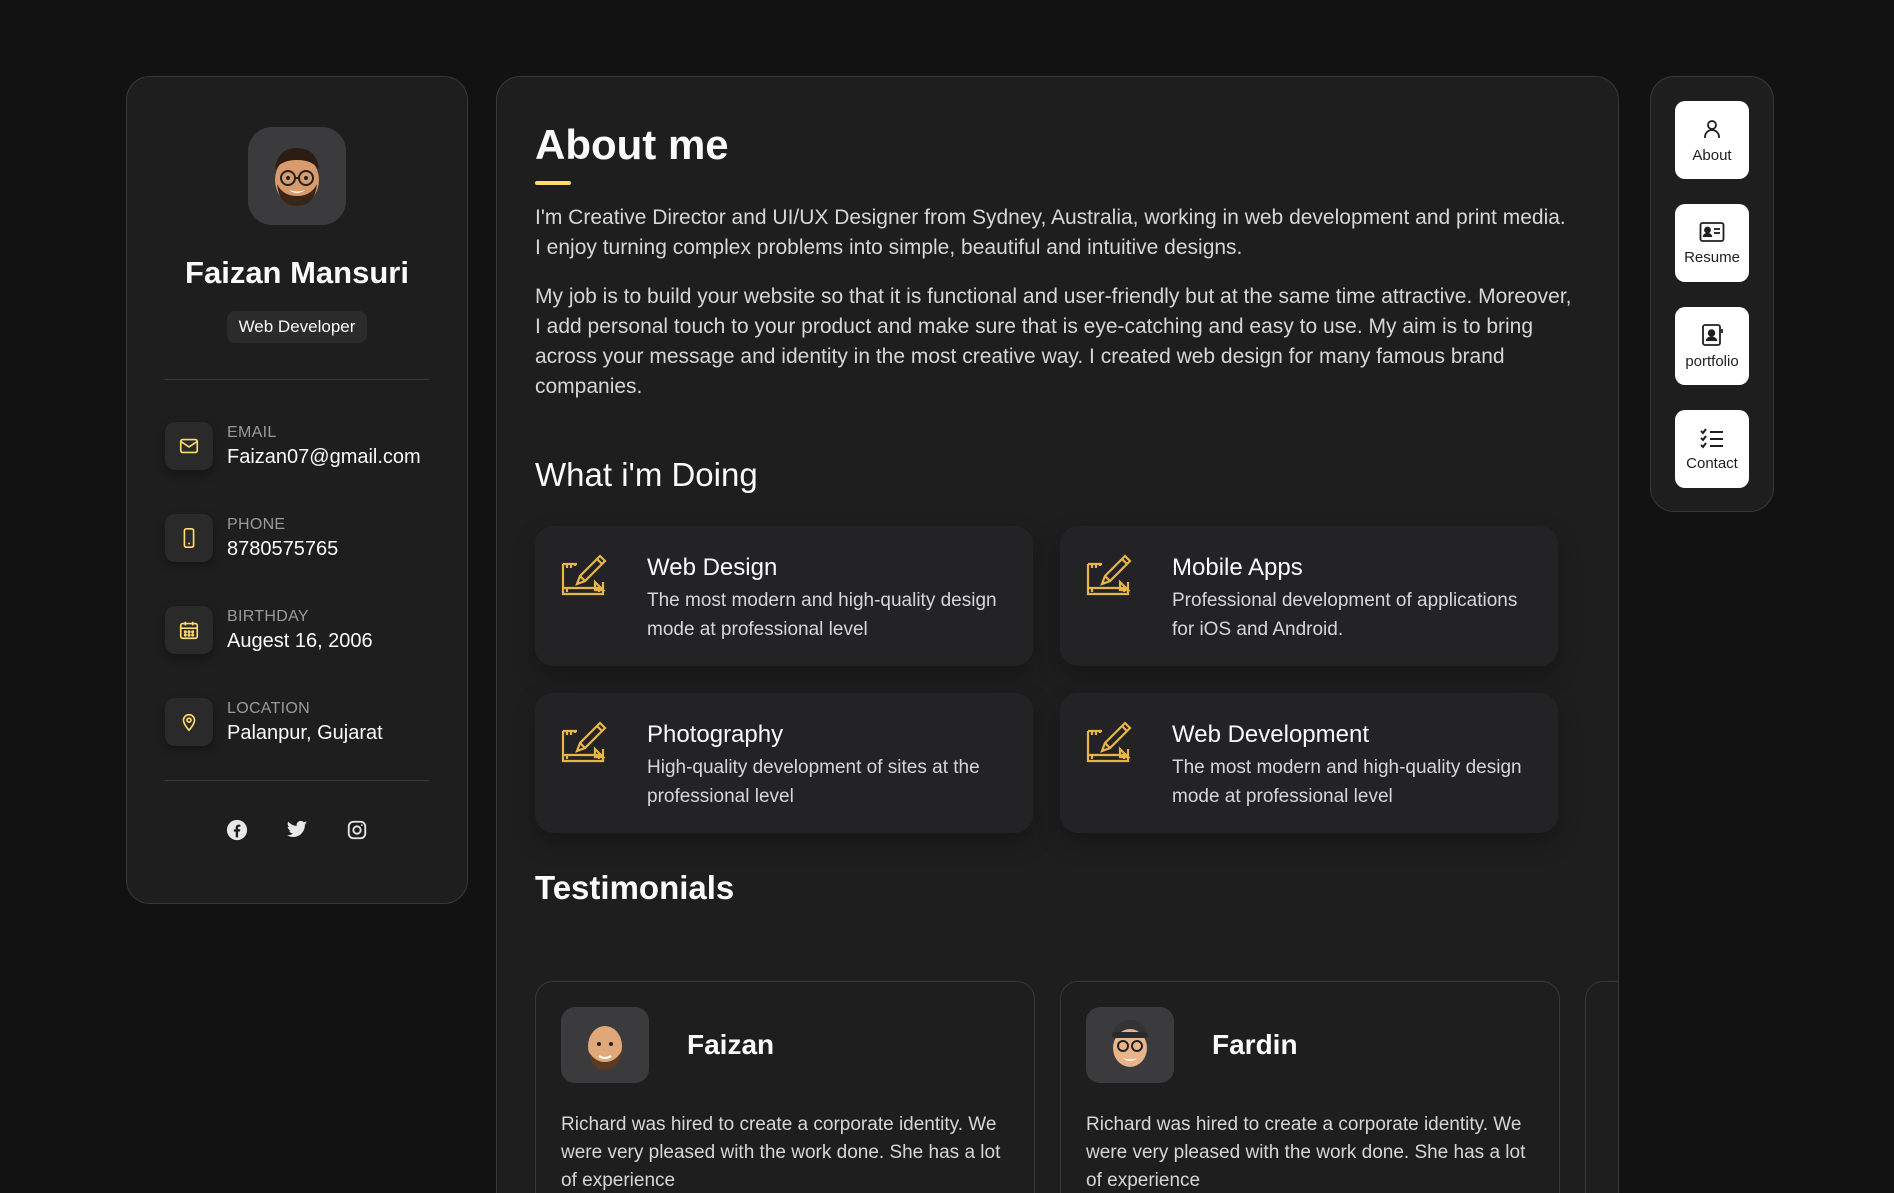 This screenshot has height=1193, width=1894. What do you see at coordinates (282, 549) in the screenshot?
I see `phone-link: 8780575765` at bounding box center [282, 549].